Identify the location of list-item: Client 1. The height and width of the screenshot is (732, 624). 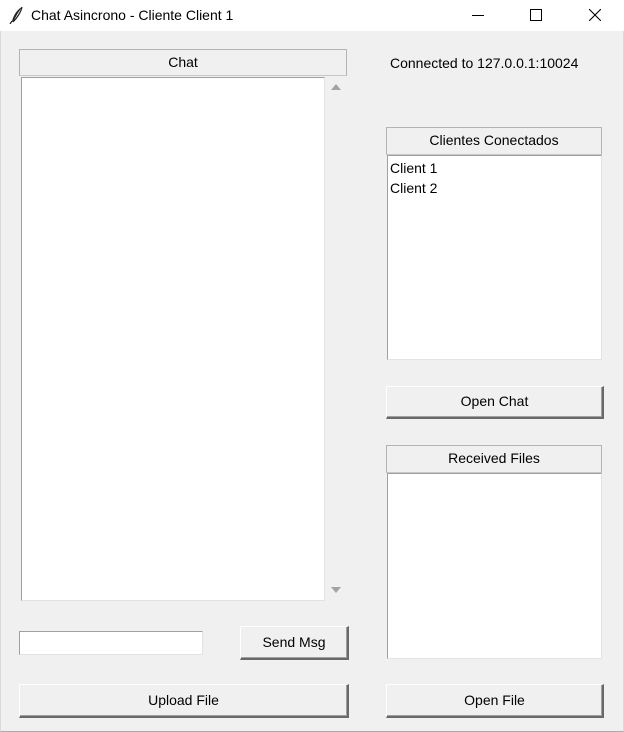
(494, 168).